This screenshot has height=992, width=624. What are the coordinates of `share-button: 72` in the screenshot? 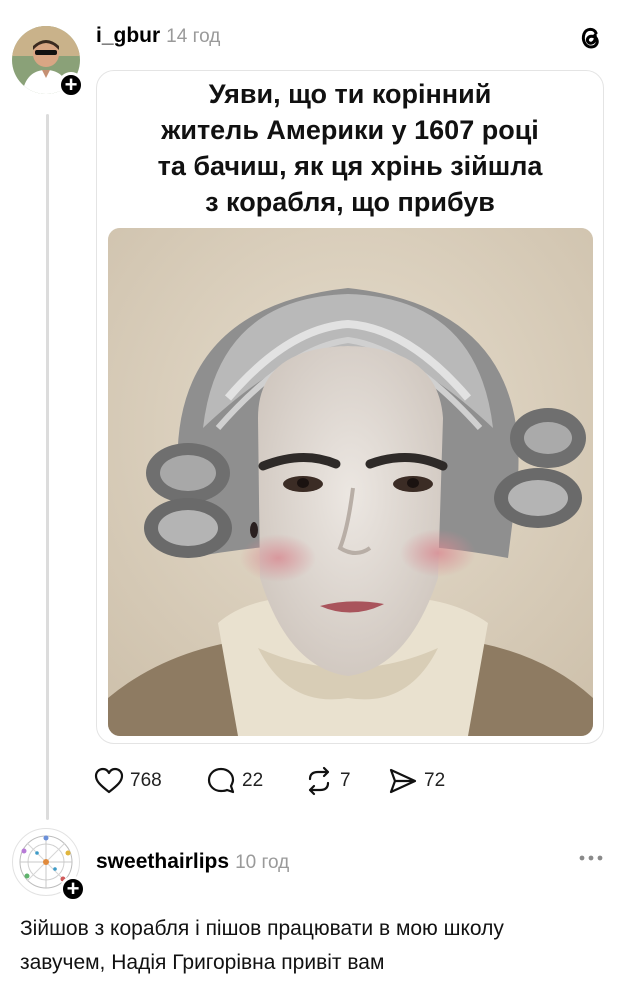 It's located at (416, 781).